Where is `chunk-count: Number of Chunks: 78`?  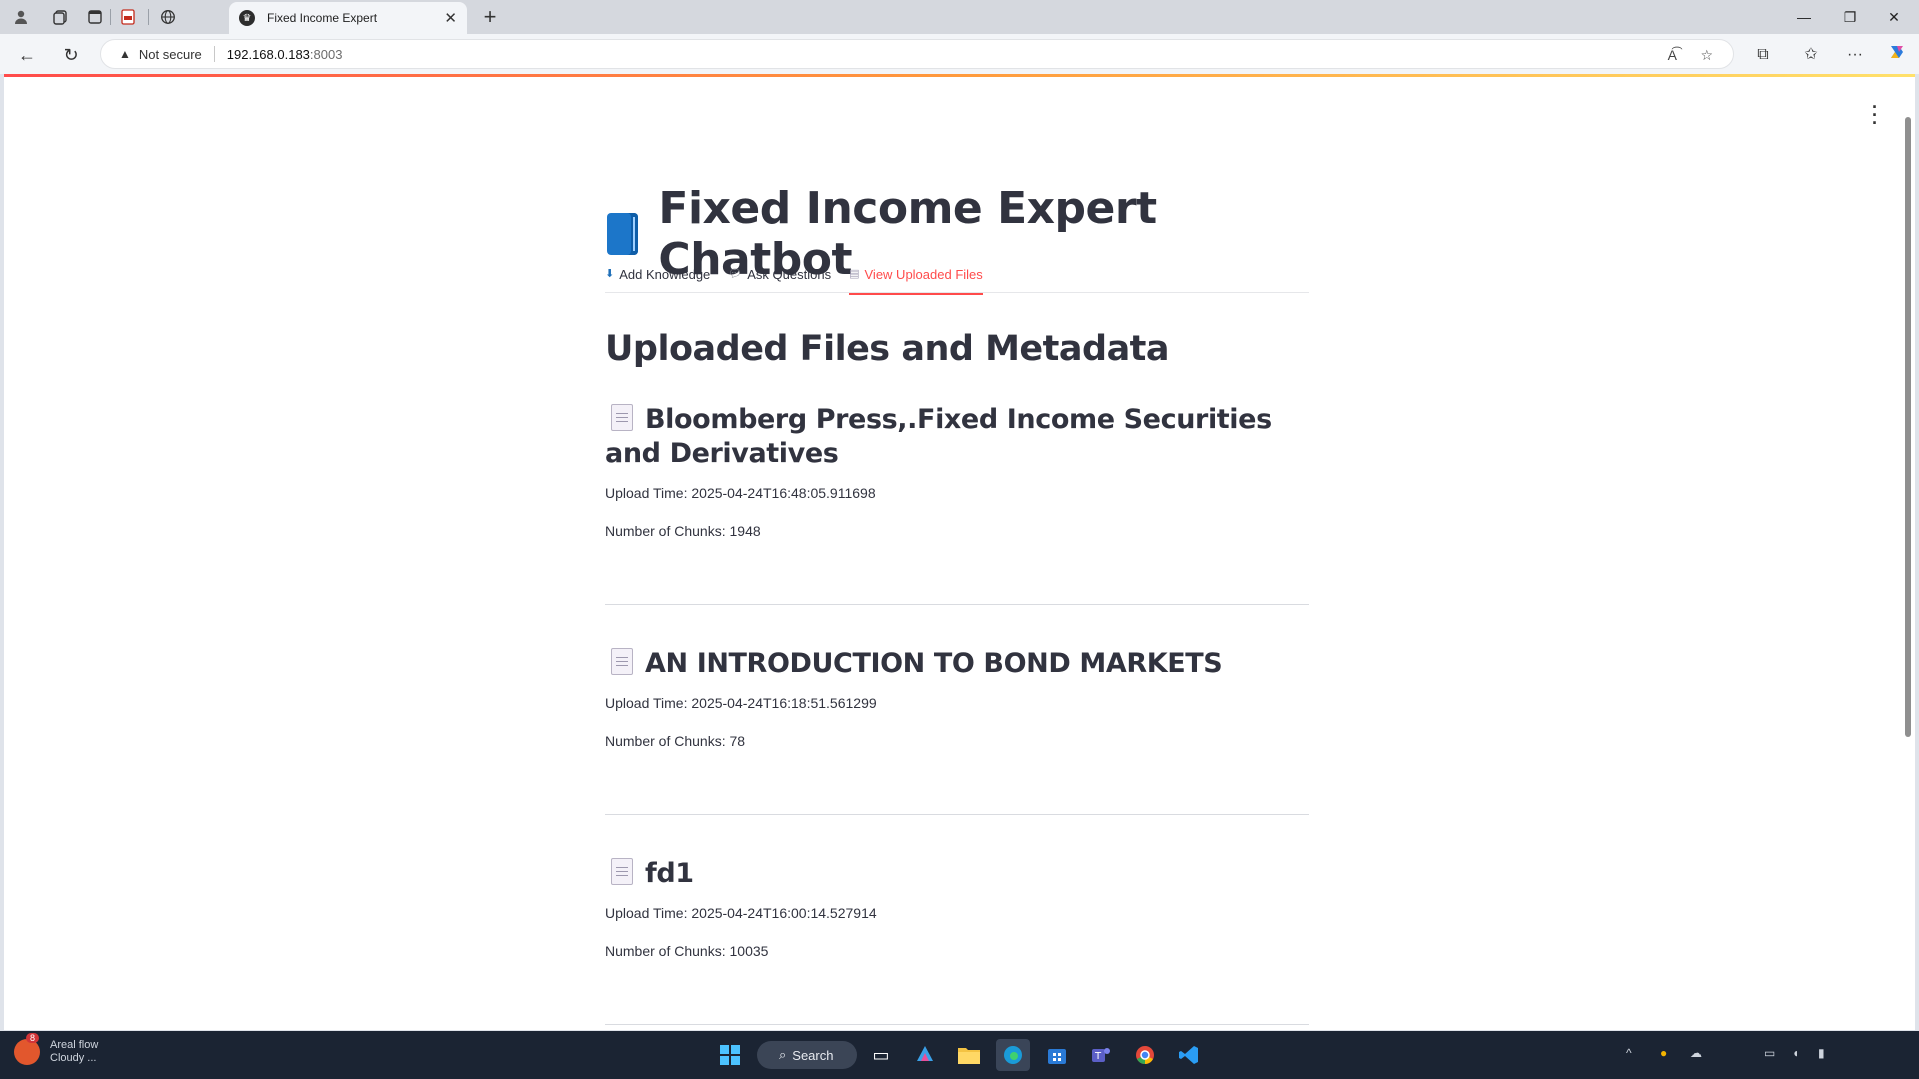 chunk-count: Number of Chunks: 78 is located at coordinates (675, 741).